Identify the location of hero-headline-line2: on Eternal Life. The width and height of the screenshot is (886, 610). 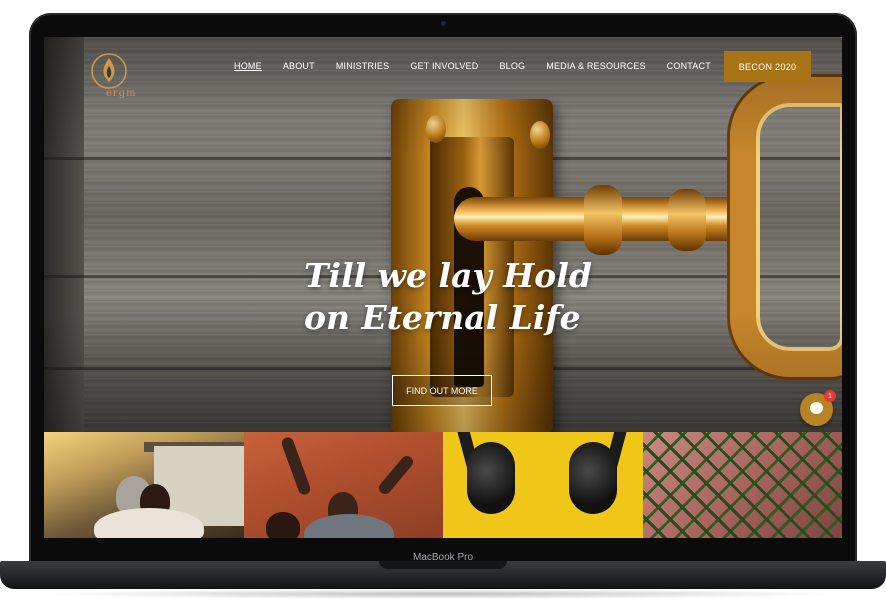
(442, 317).